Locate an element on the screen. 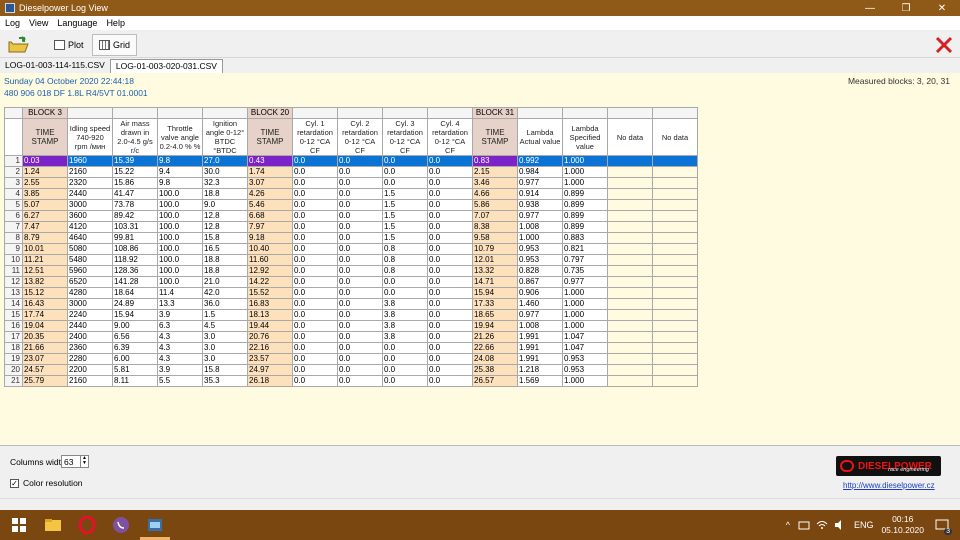 This screenshot has width=960, height=540. table-cell: 1.218 is located at coordinates (540, 370).